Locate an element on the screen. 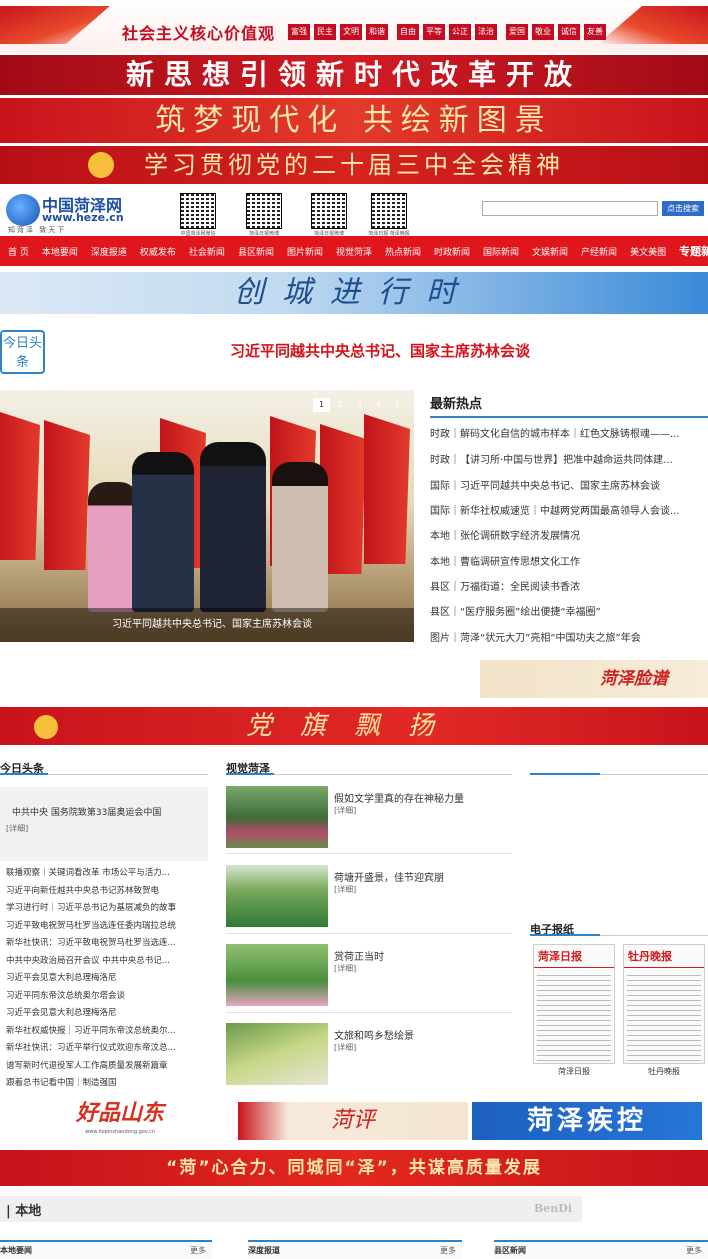 This screenshot has width=708, height=1259. party-emblem-icon is located at coordinates (46, 727).